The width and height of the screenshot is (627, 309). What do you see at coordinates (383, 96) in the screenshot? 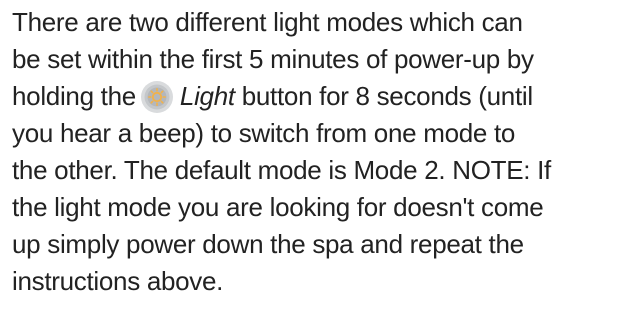
I see `paragraph-line-3-end: button for 8 seconds (until` at bounding box center [383, 96].